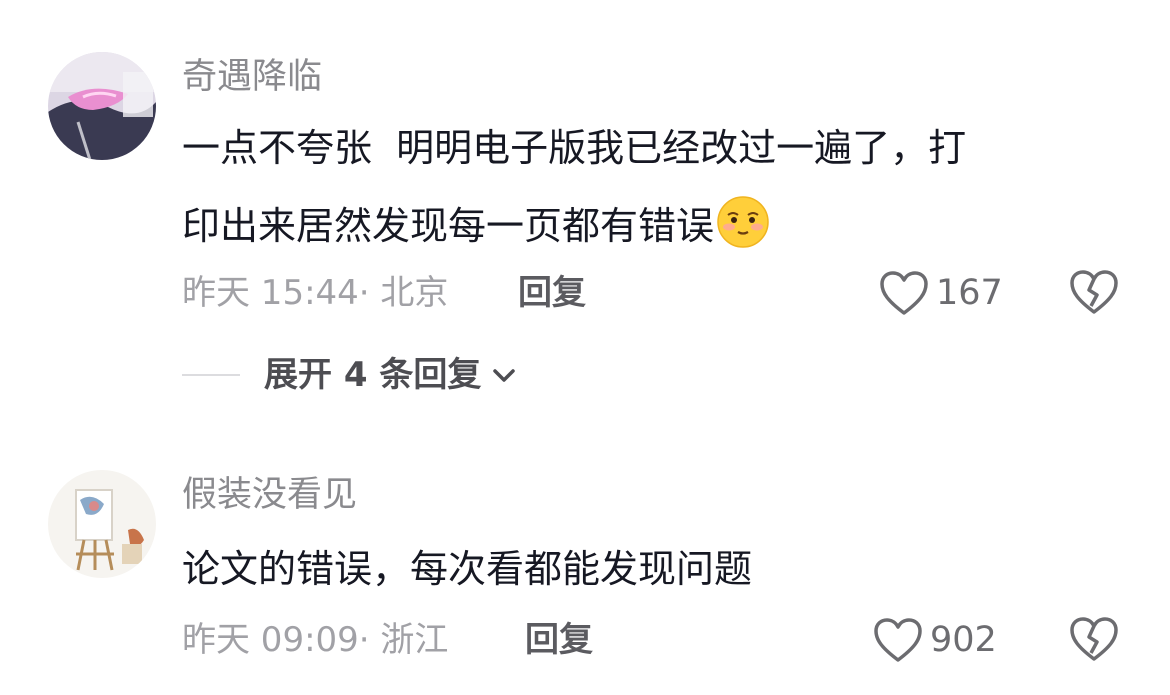 The image size is (1170, 695). I want to click on expand-replies-button: 展开 4 条回复, so click(349, 375).